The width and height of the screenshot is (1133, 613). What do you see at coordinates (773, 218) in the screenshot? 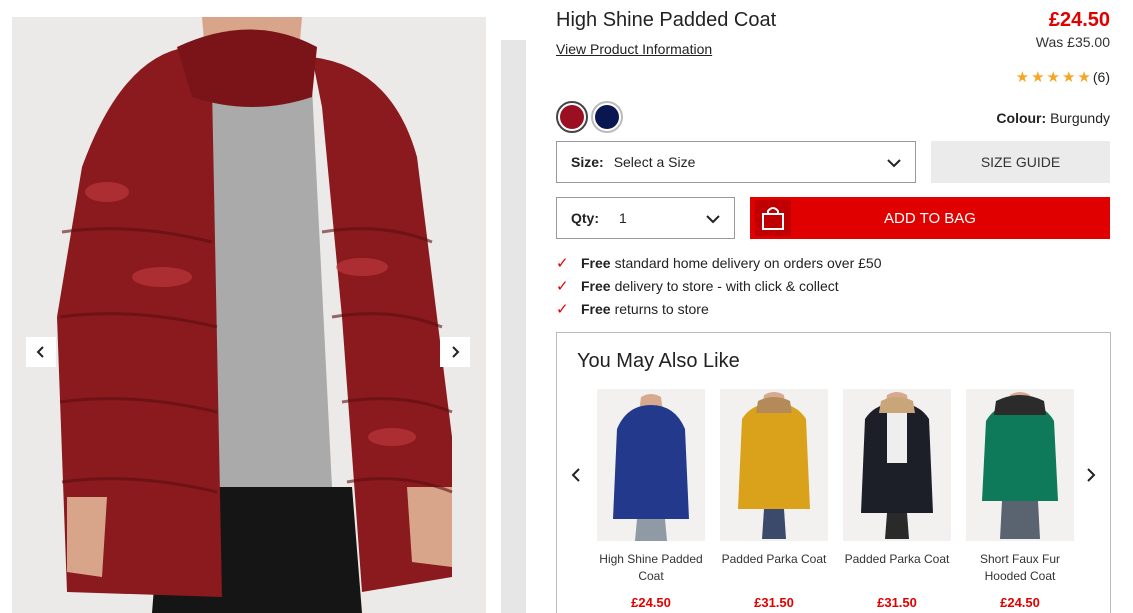
I see `shopping-bag-icon` at bounding box center [773, 218].